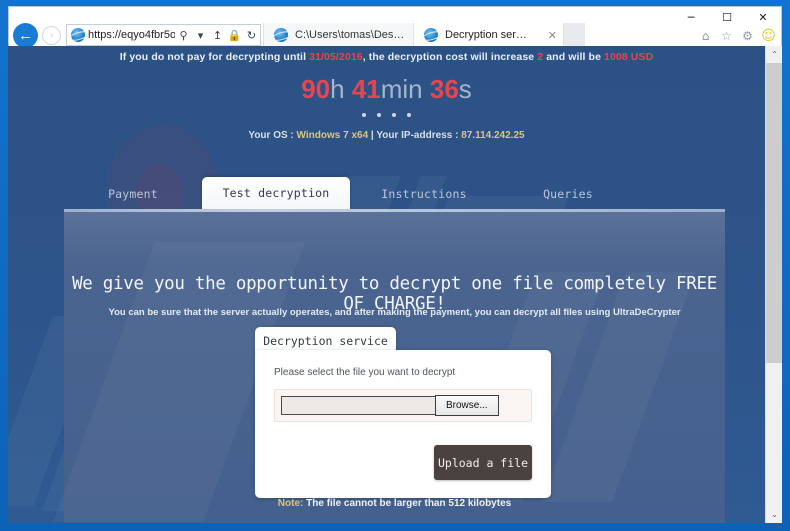 This screenshot has height=531, width=790. What do you see at coordinates (358, 405) in the screenshot?
I see `file-path-field` at bounding box center [358, 405].